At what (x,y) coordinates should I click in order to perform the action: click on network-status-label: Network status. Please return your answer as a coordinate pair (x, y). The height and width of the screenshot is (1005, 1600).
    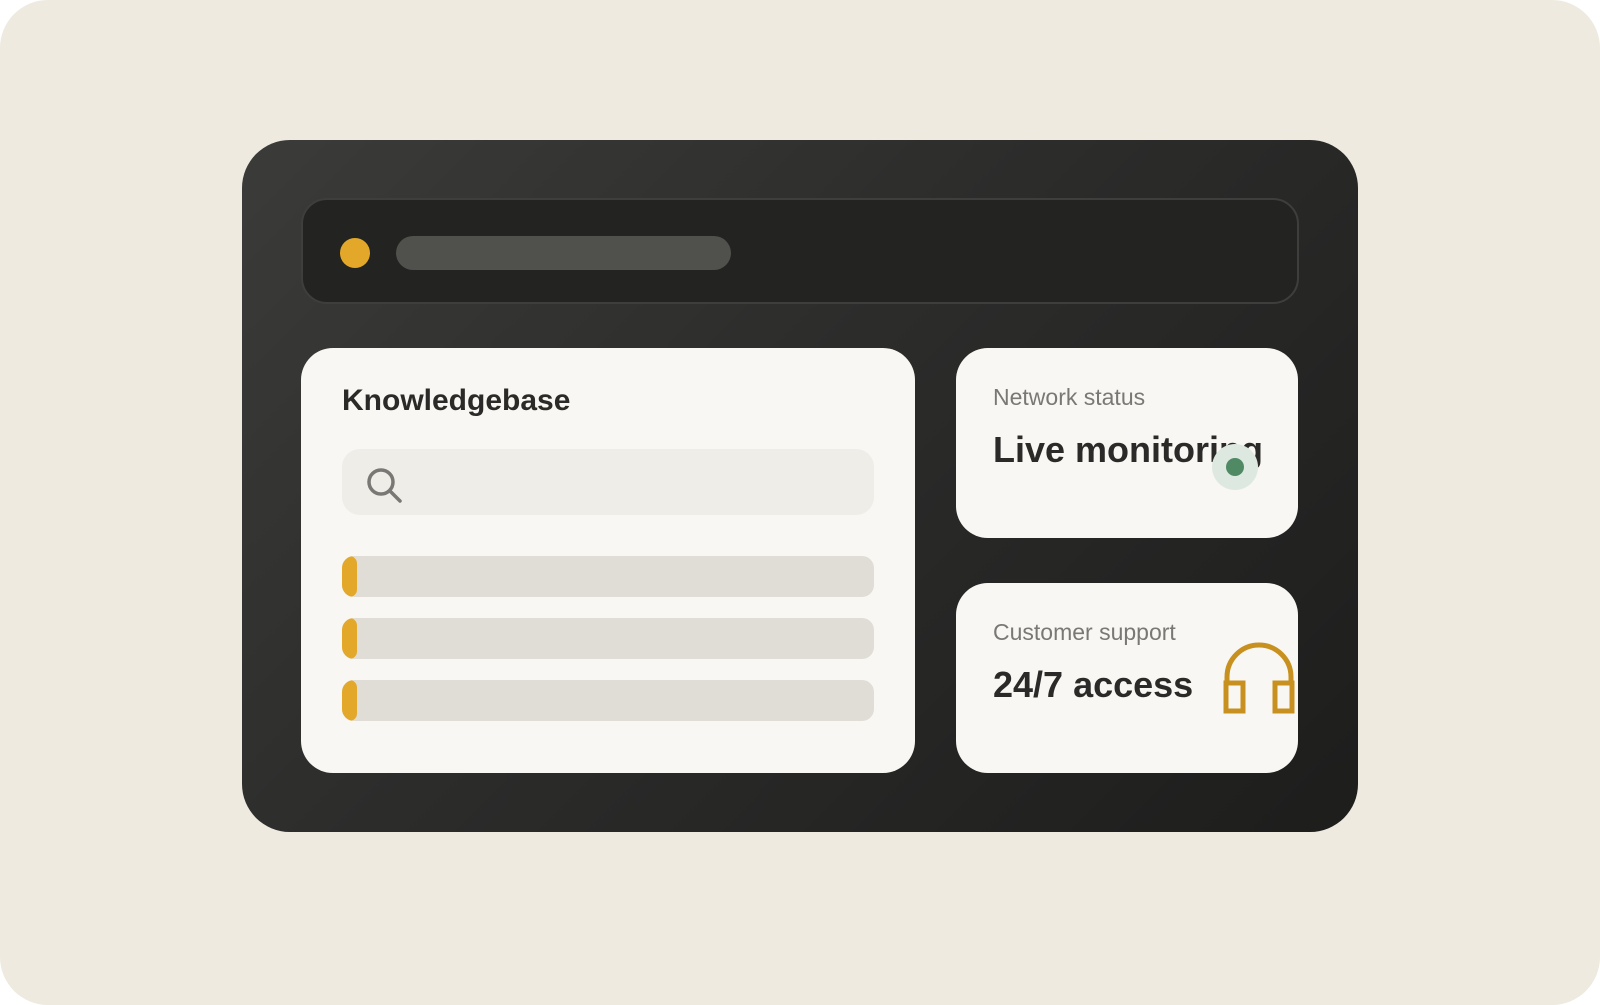
    Looking at the image, I should click on (1069, 397).